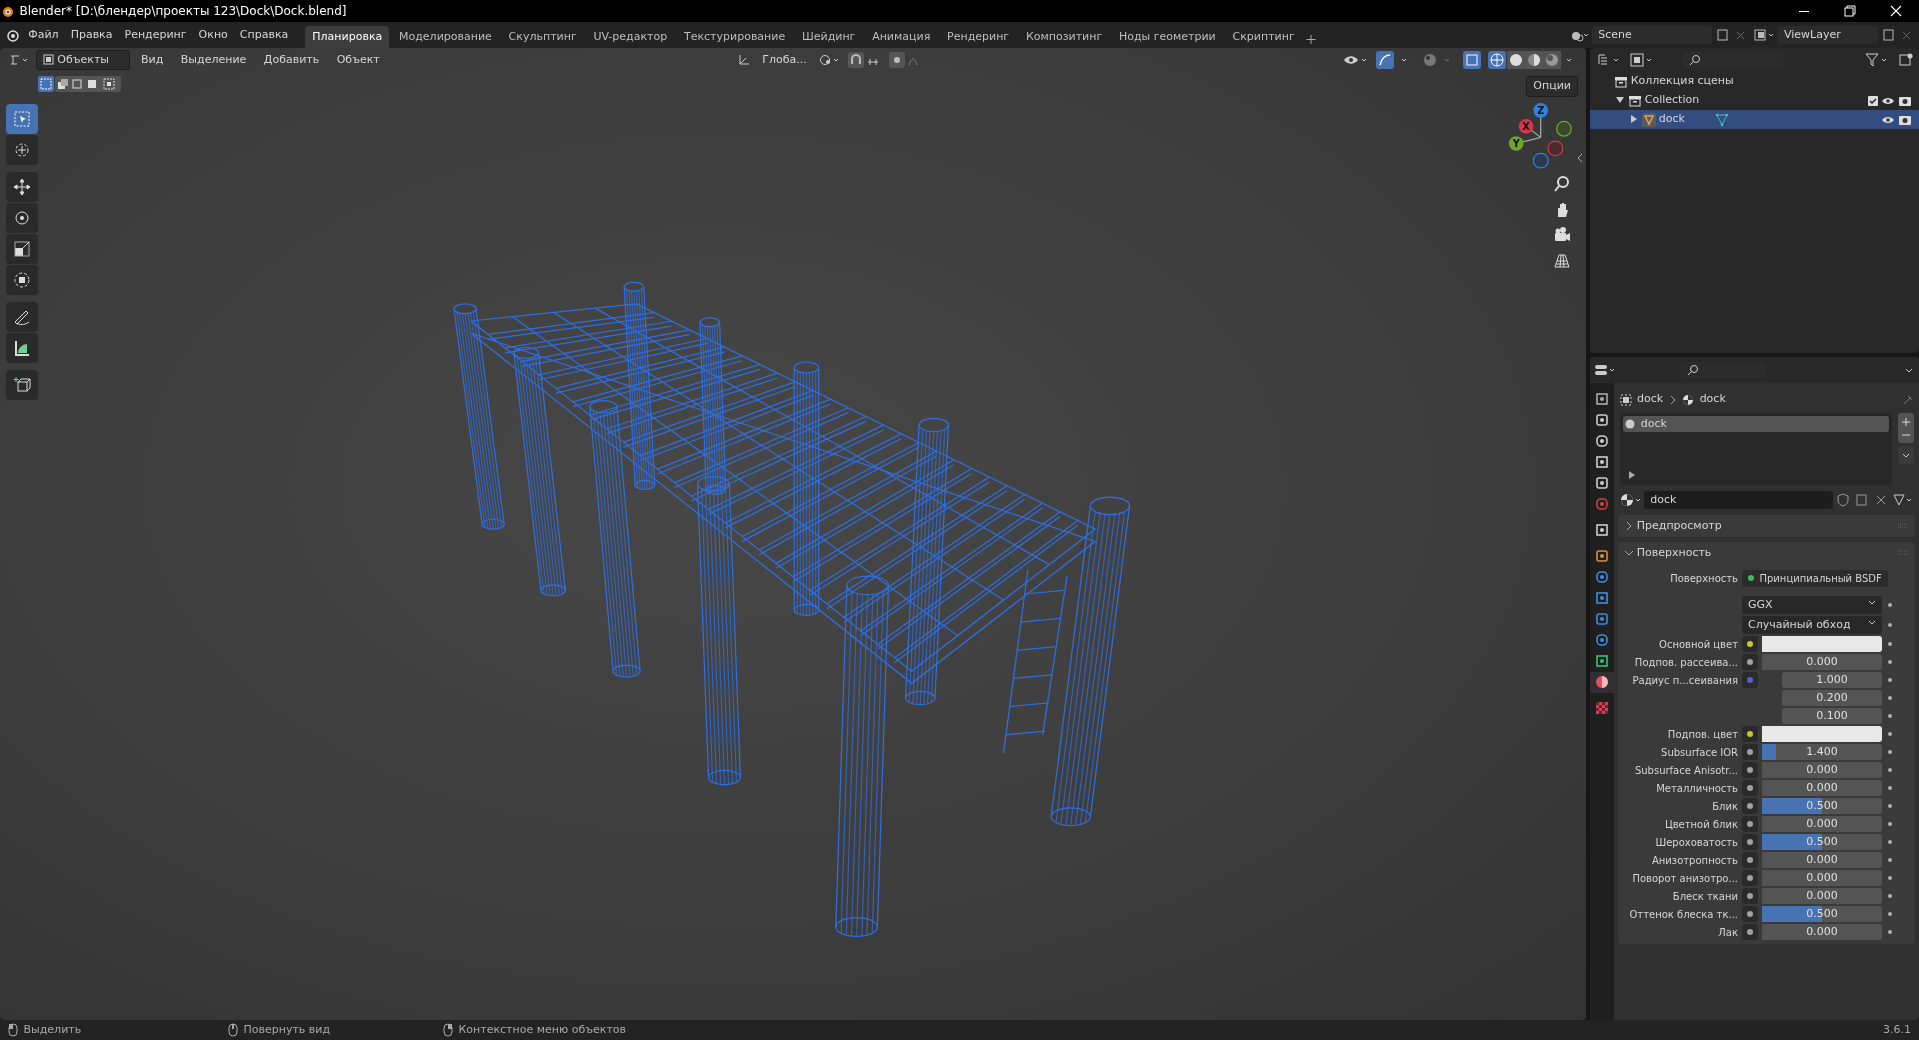  Describe the element at coordinates (978, 36) in the screenshot. I see `workspace-tab: Рендеринг` at that location.